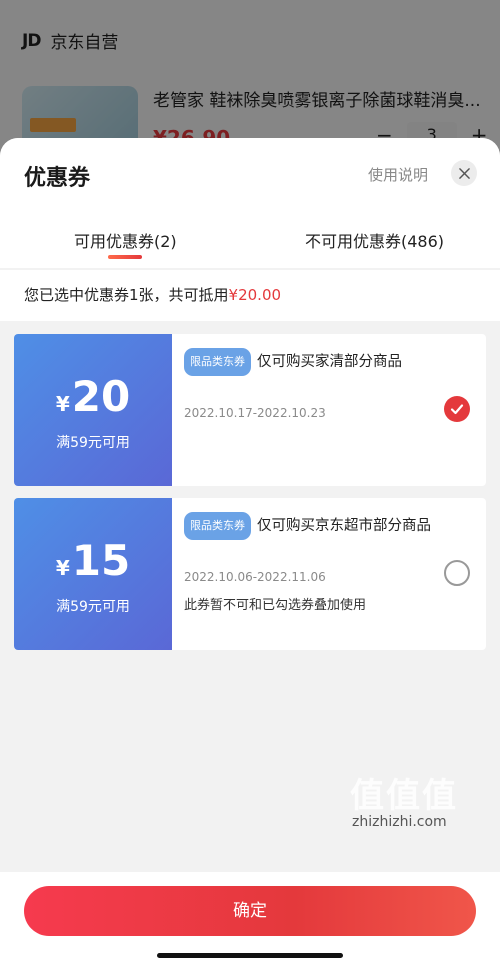  I want to click on selection-summary: 您已选中优惠券1张，共可抵用¥20.00, so click(250, 295).